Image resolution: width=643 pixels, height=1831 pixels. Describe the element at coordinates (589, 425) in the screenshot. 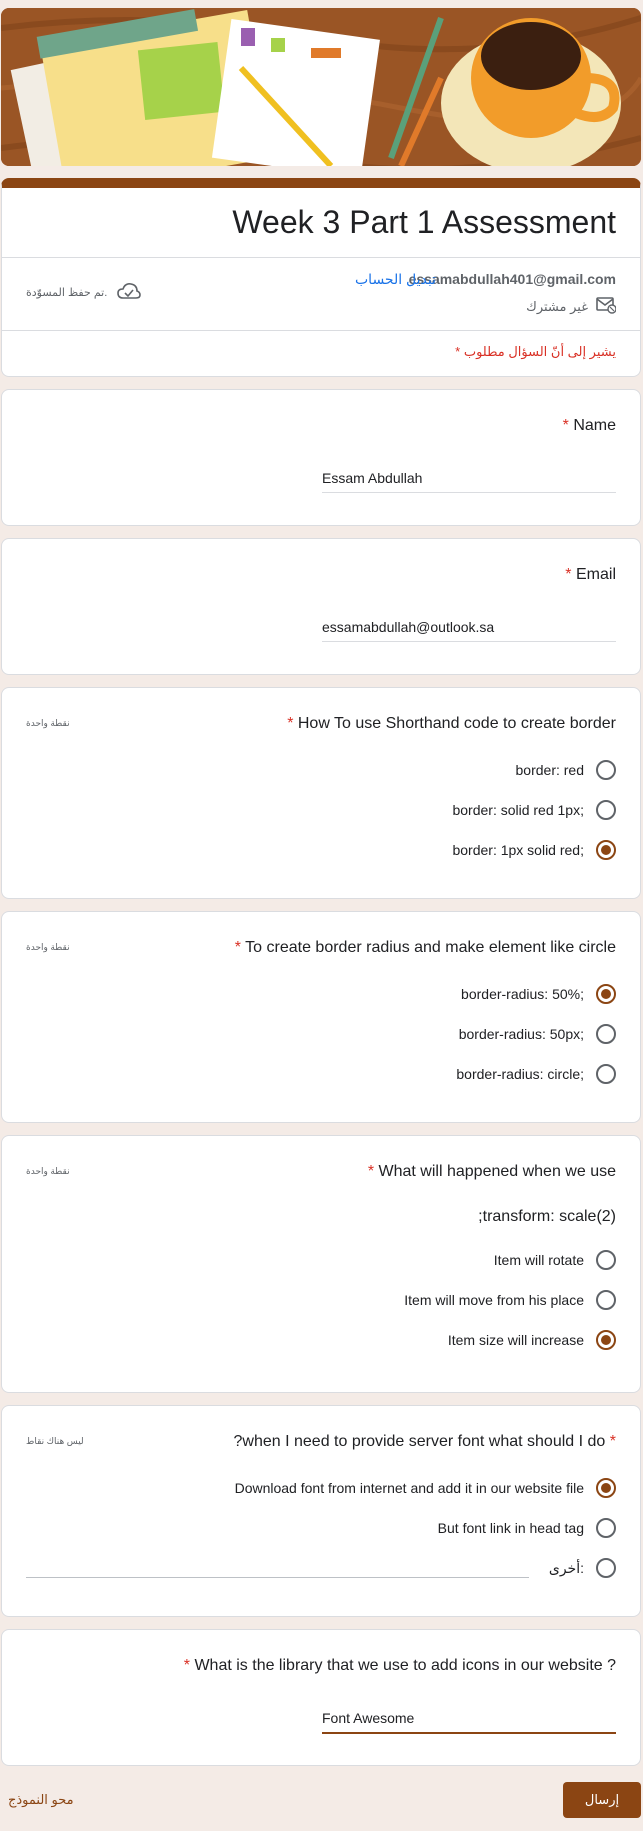

I see `question-title: * Name` at that location.